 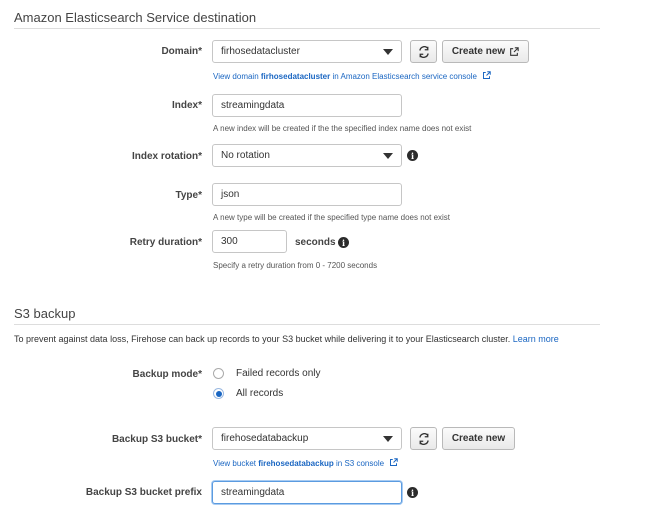 I want to click on es-section-divider, so click(x=307, y=28).